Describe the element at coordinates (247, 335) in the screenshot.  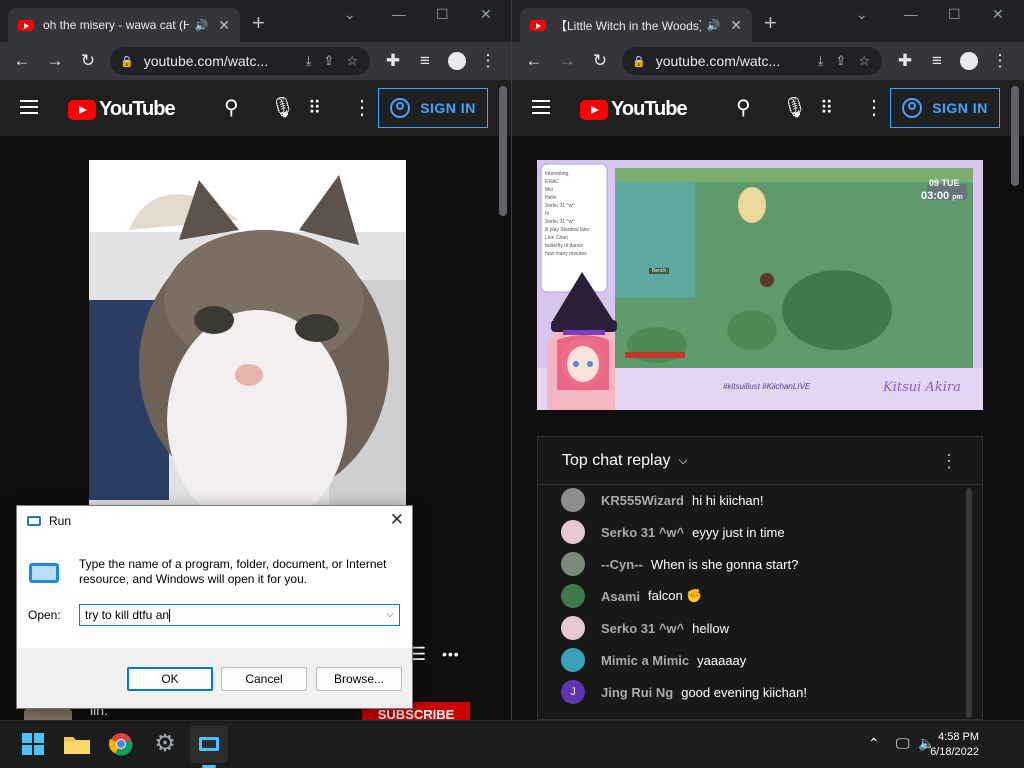
I see `cat-video-player` at that location.